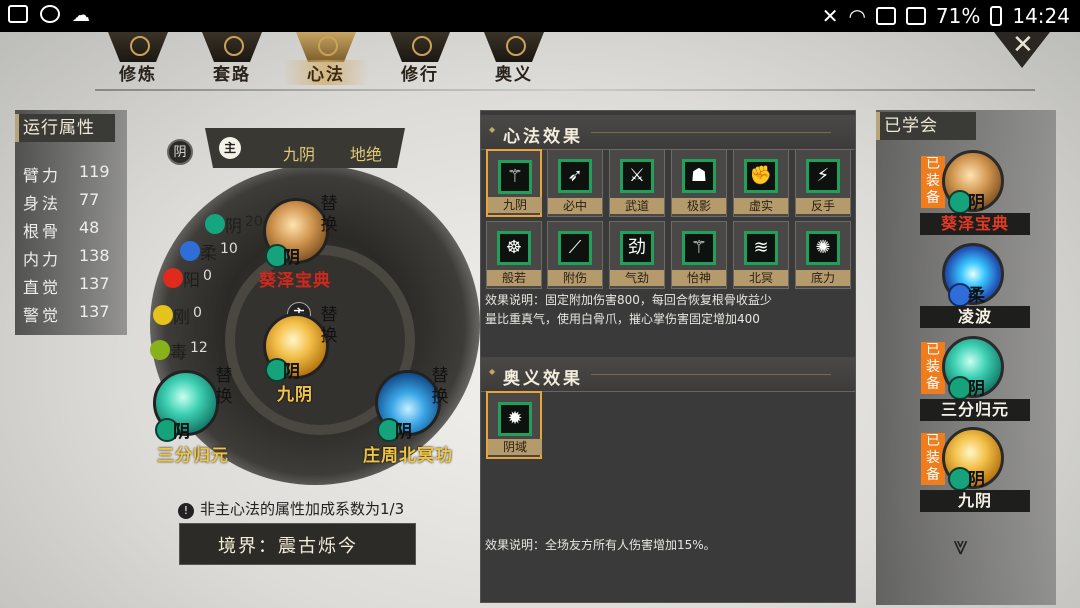 The height and width of the screenshot is (608, 1080). Describe the element at coordinates (1041, 16) in the screenshot. I see `clock: 14:24` at that location.